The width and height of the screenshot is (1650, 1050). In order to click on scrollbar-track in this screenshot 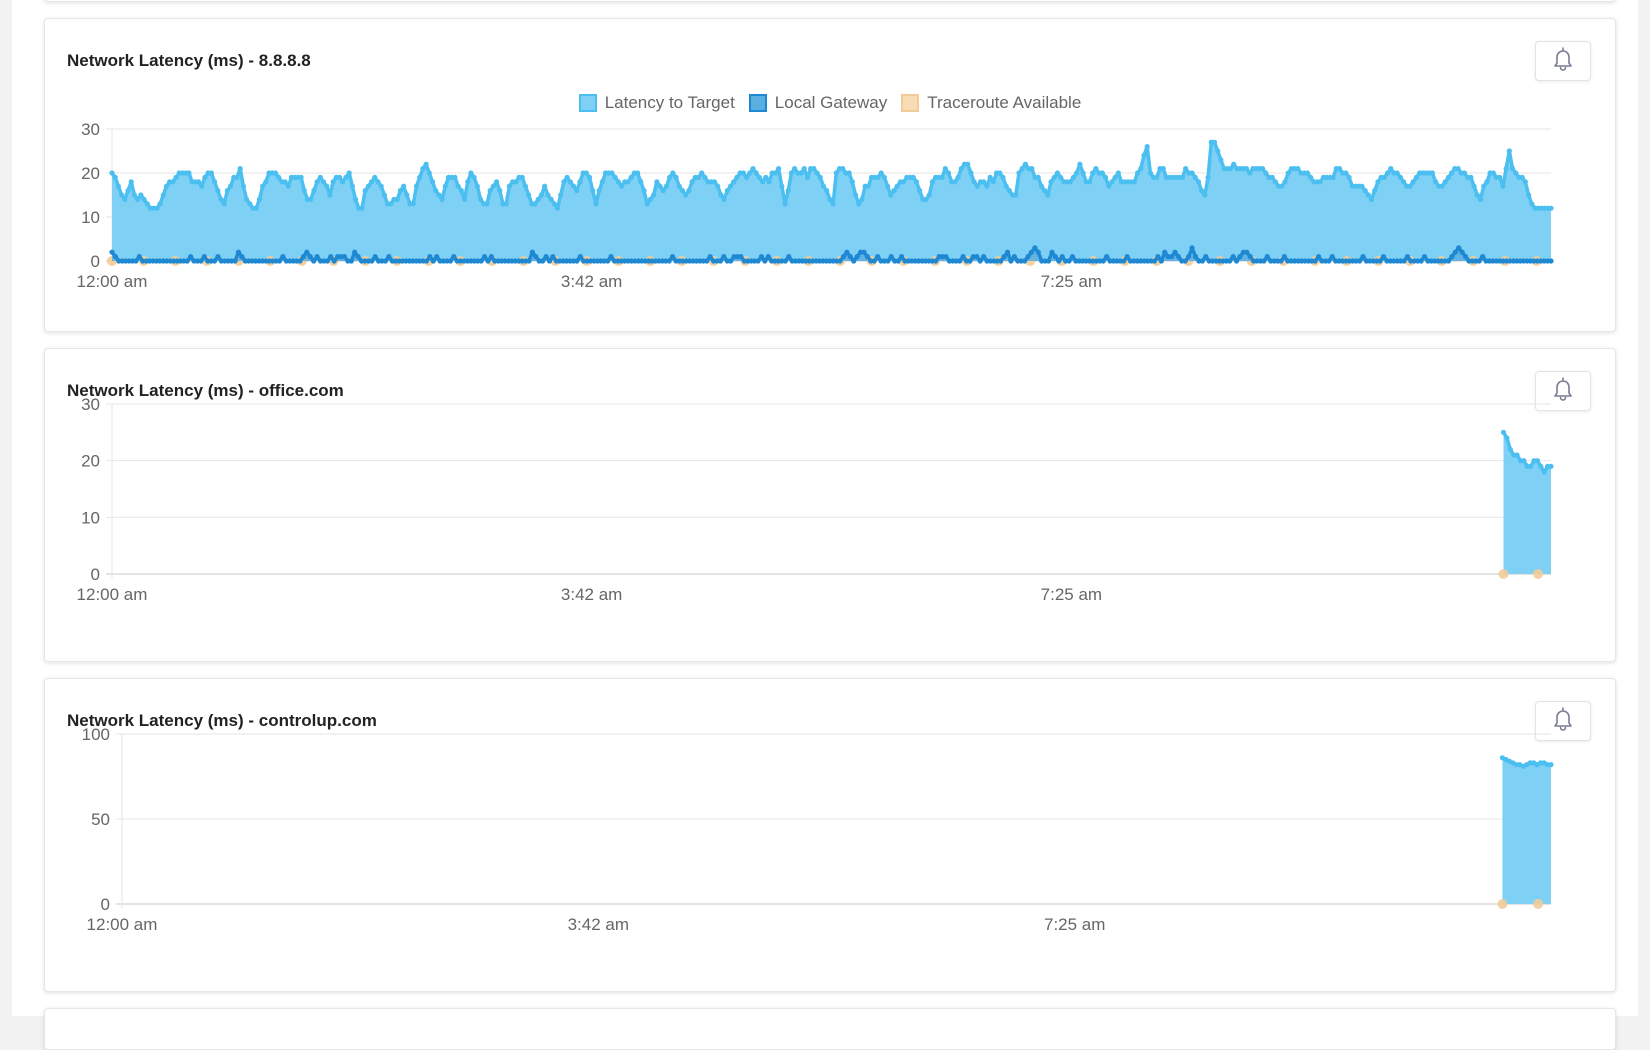, I will do `click(1644, 508)`.